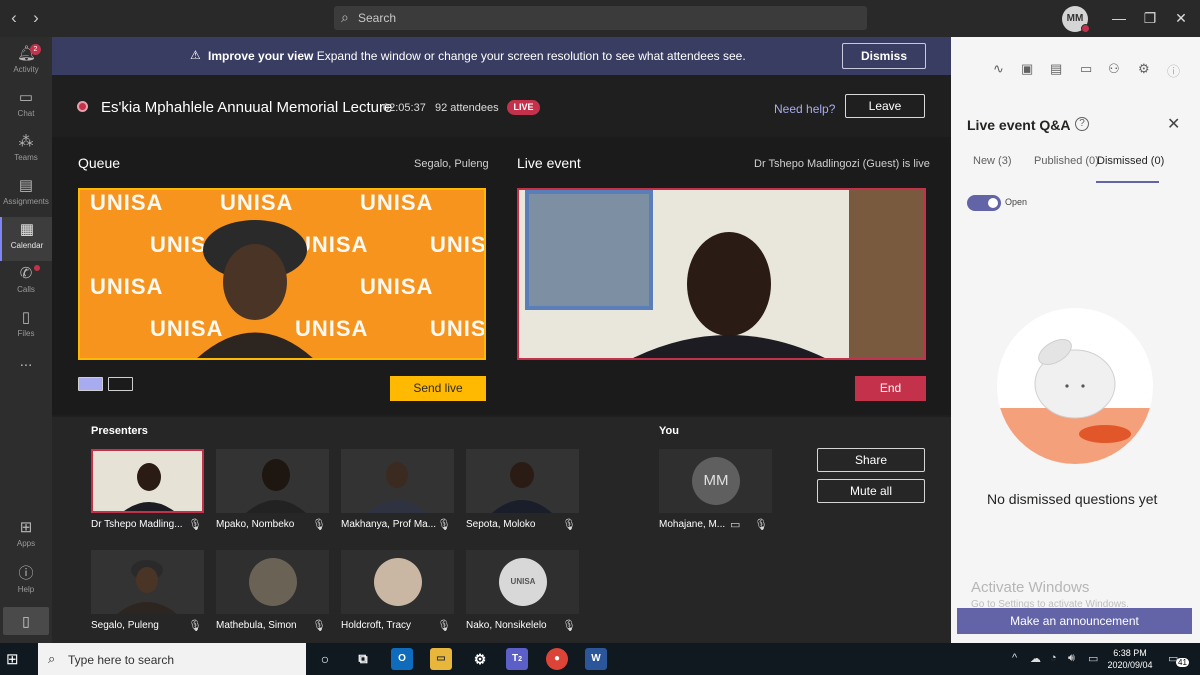 The height and width of the screenshot is (675, 1200). What do you see at coordinates (26, 537) in the screenshot?
I see `rail-item-apps: ⊞ Apps` at bounding box center [26, 537].